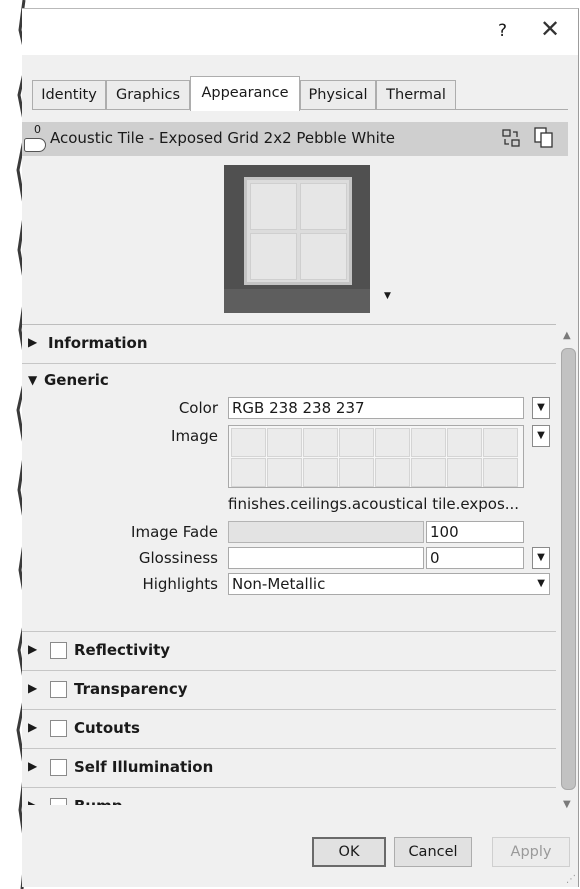  I want to click on material-preview-thumbnail, so click(297, 239).